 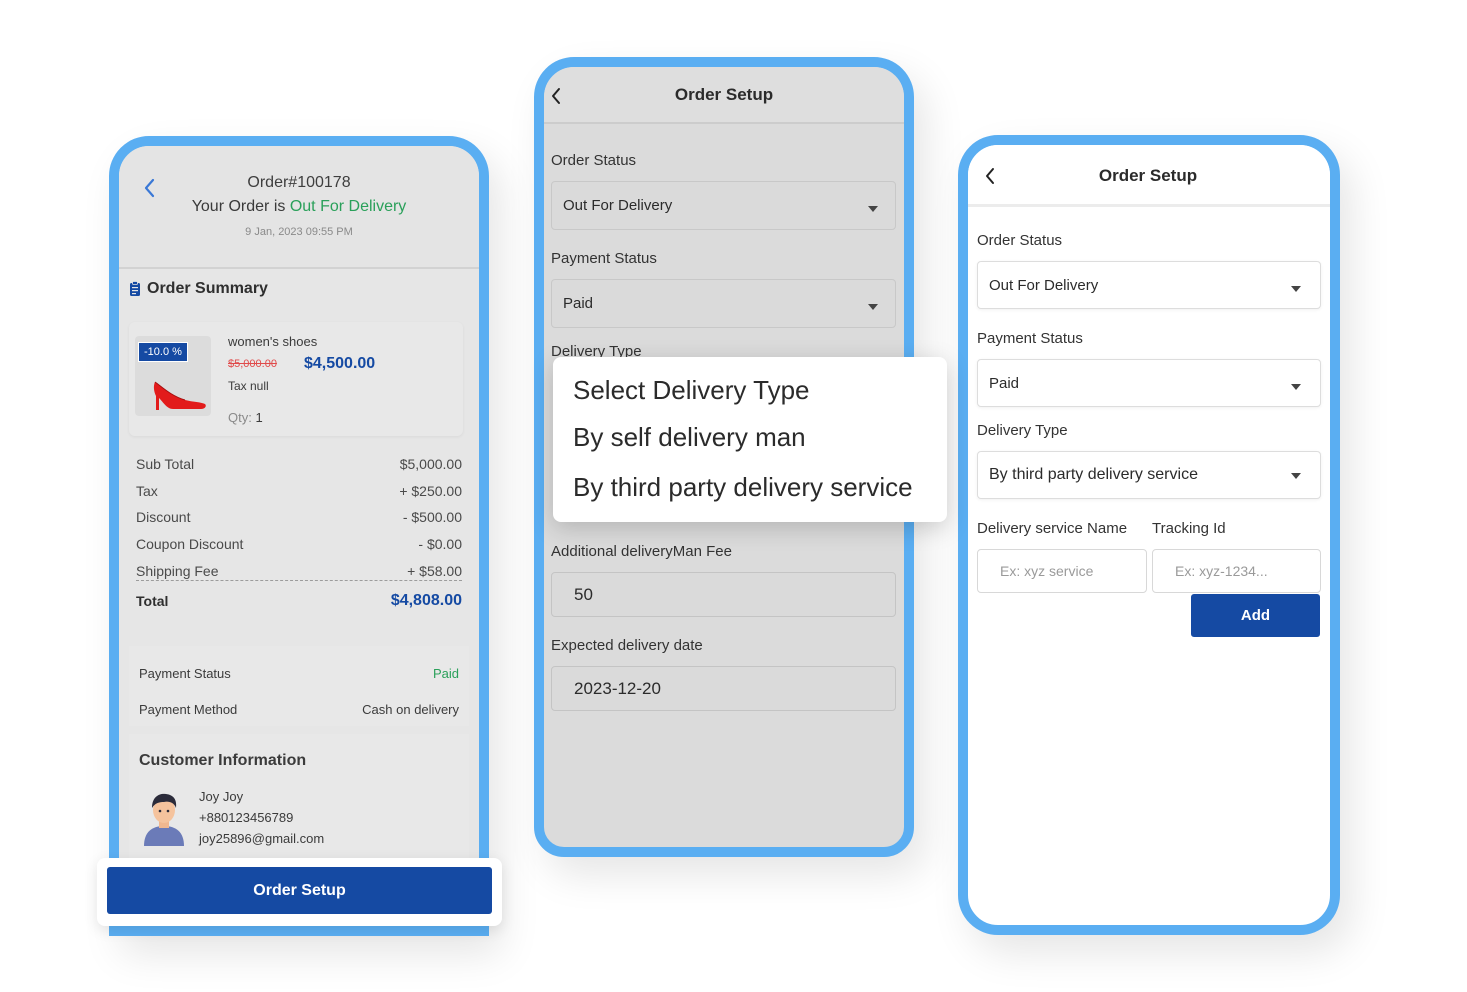 I want to click on price-row-coupon: Coupon Discount - $0.00, so click(x=299, y=549).